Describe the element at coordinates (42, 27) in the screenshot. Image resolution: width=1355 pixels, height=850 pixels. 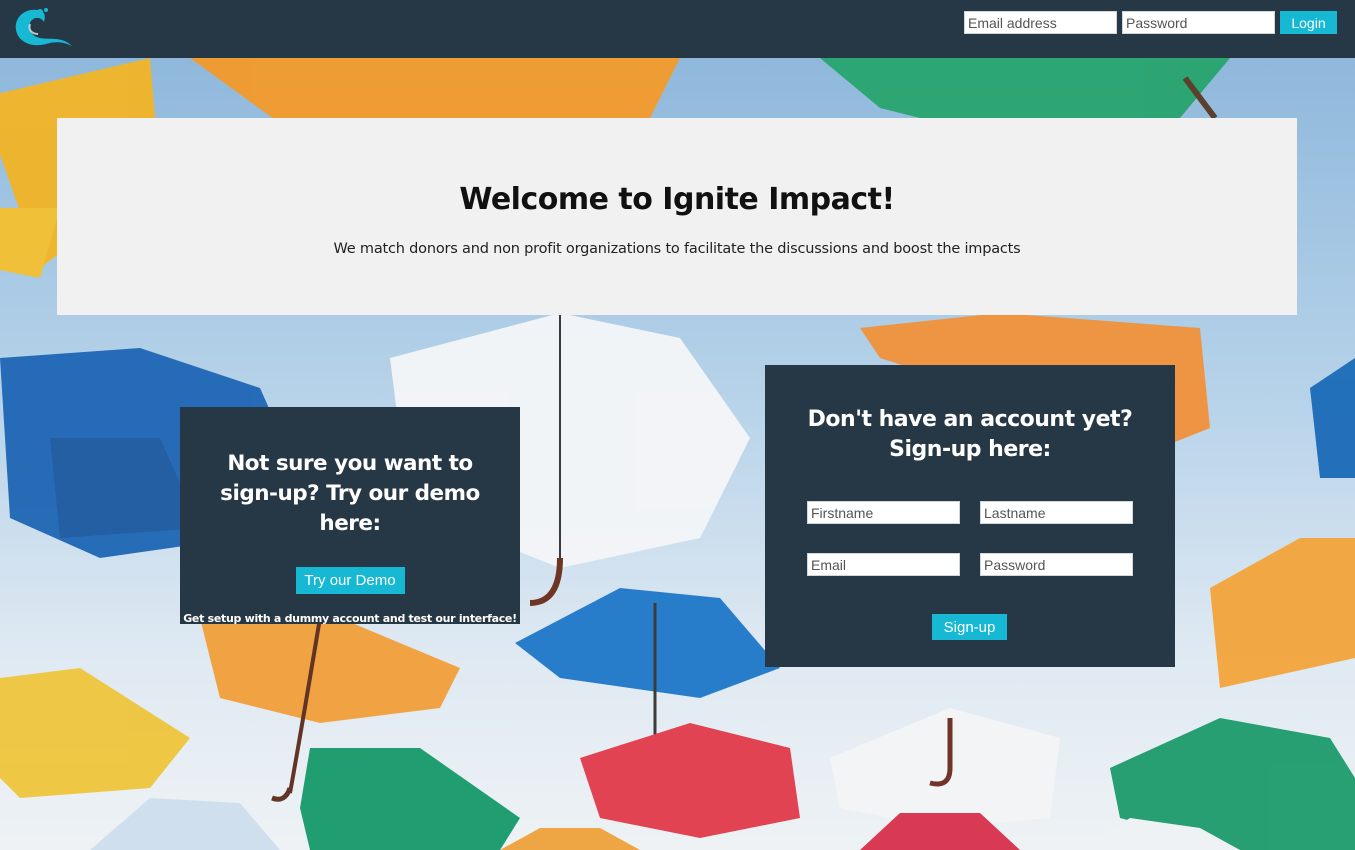
I see `wave-logo-icon` at that location.